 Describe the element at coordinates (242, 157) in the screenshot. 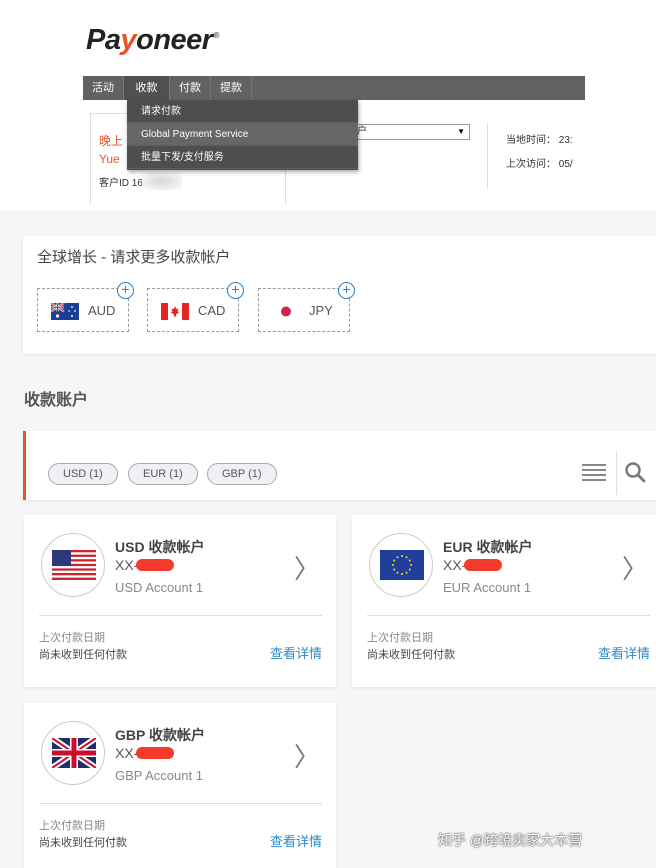

I see `menu-batch-payout: 批量下发/支付服务` at that location.